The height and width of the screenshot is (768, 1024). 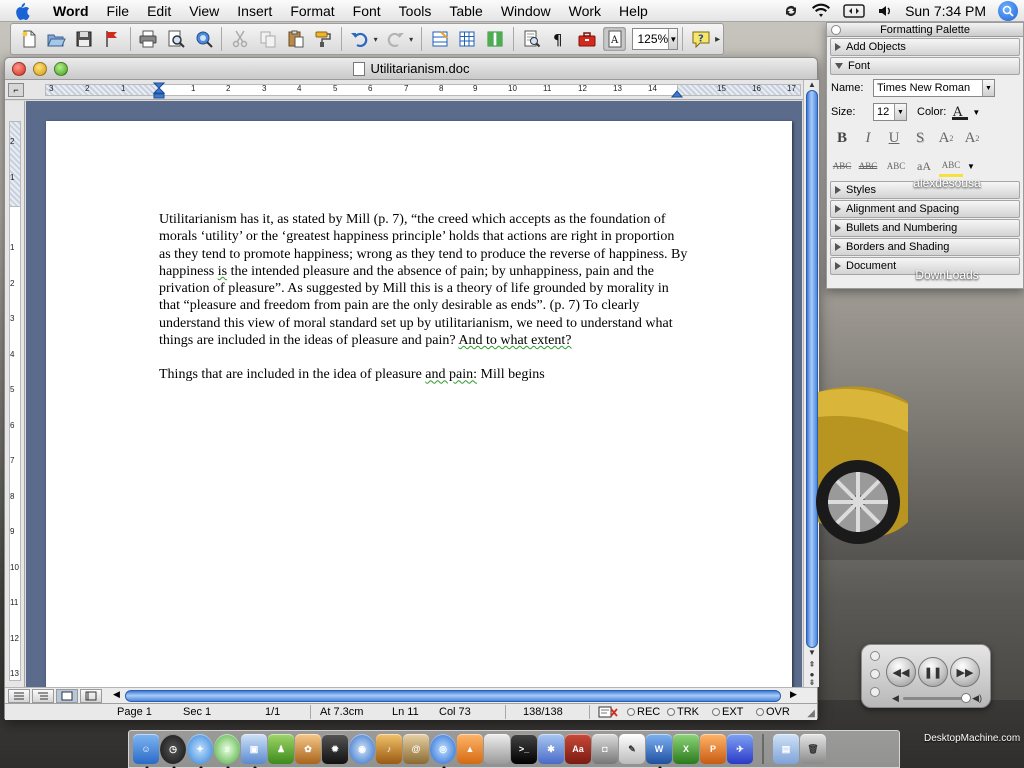 What do you see at coordinates (453, 696) in the screenshot?
I see `horizontal-scroll-thumb` at bounding box center [453, 696].